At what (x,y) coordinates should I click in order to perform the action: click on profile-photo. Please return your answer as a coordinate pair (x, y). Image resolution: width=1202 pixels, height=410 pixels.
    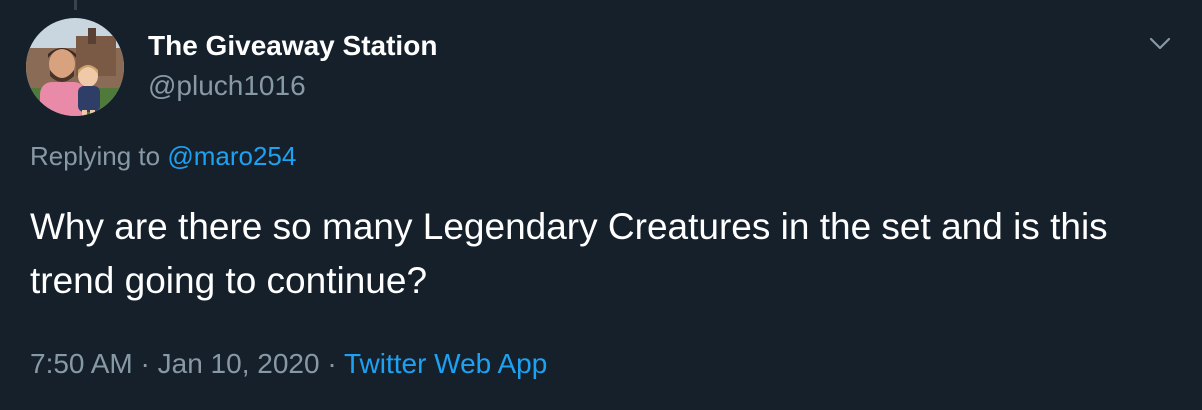
    Looking at the image, I should click on (75, 67).